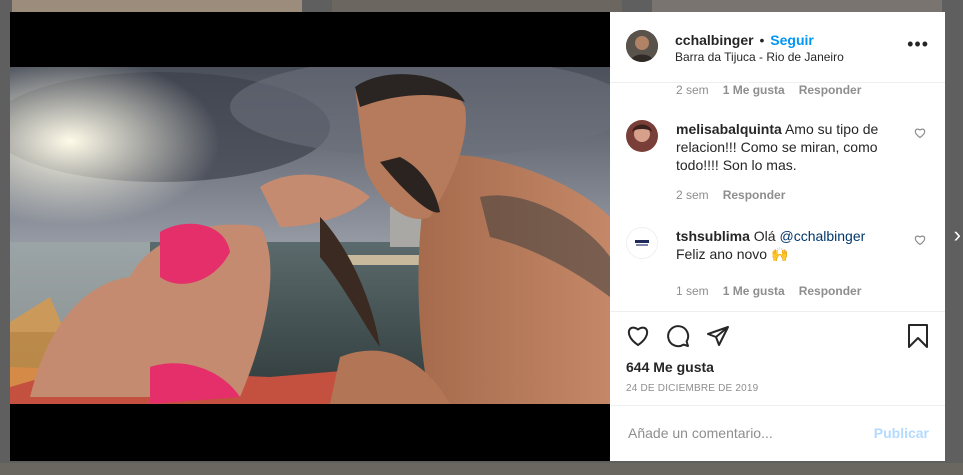 This screenshot has width=963, height=475. I want to click on post-location: Barra da Tijuca - Rio de Janeiro, so click(759, 57).